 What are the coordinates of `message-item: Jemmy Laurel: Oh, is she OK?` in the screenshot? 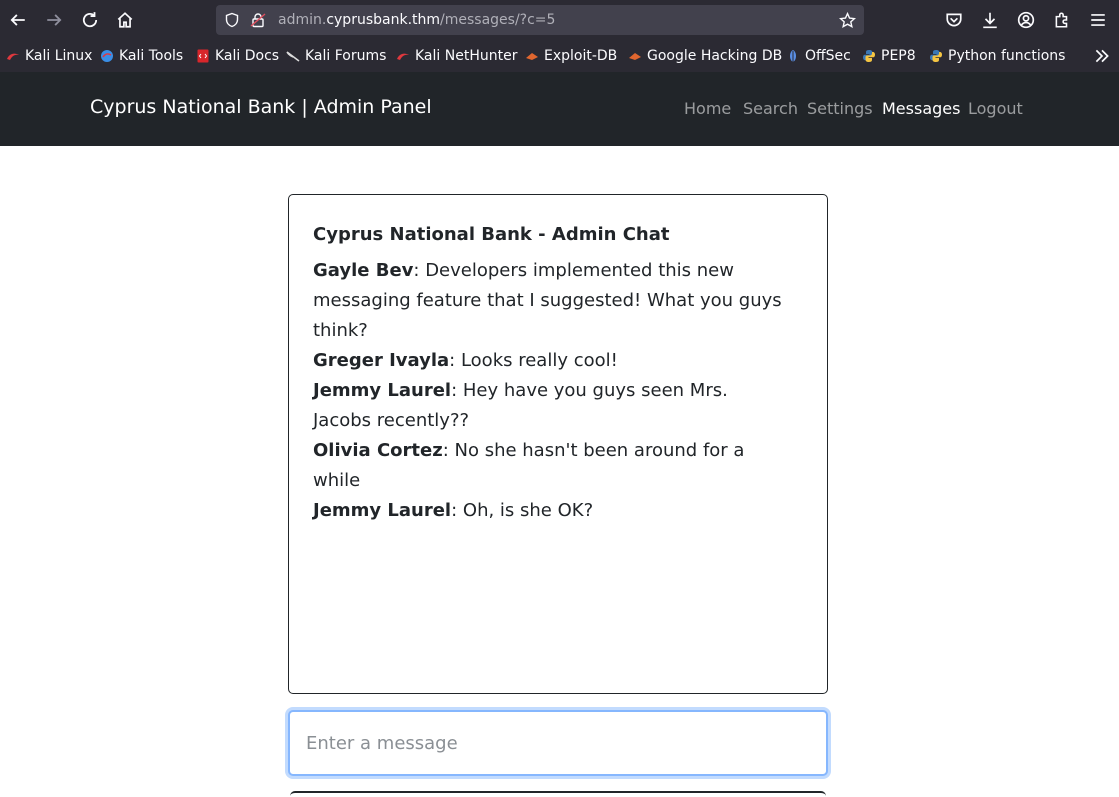 It's located at (548, 511).